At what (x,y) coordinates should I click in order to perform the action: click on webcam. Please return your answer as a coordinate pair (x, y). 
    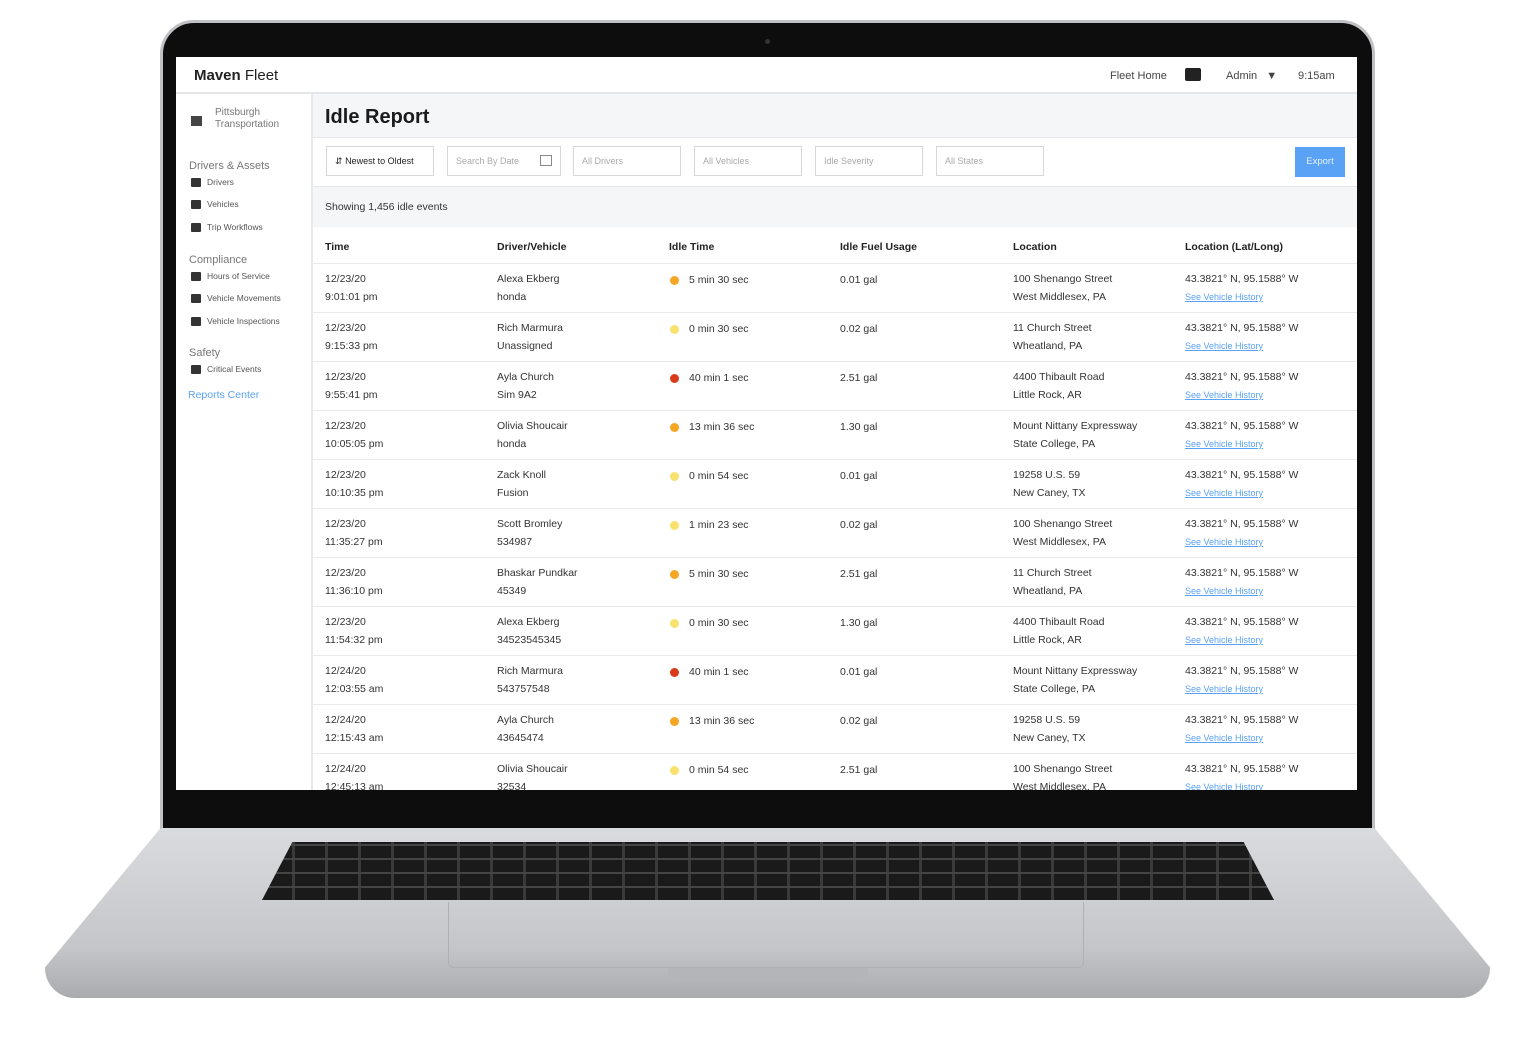
    Looking at the image, I should click on (767, 41).